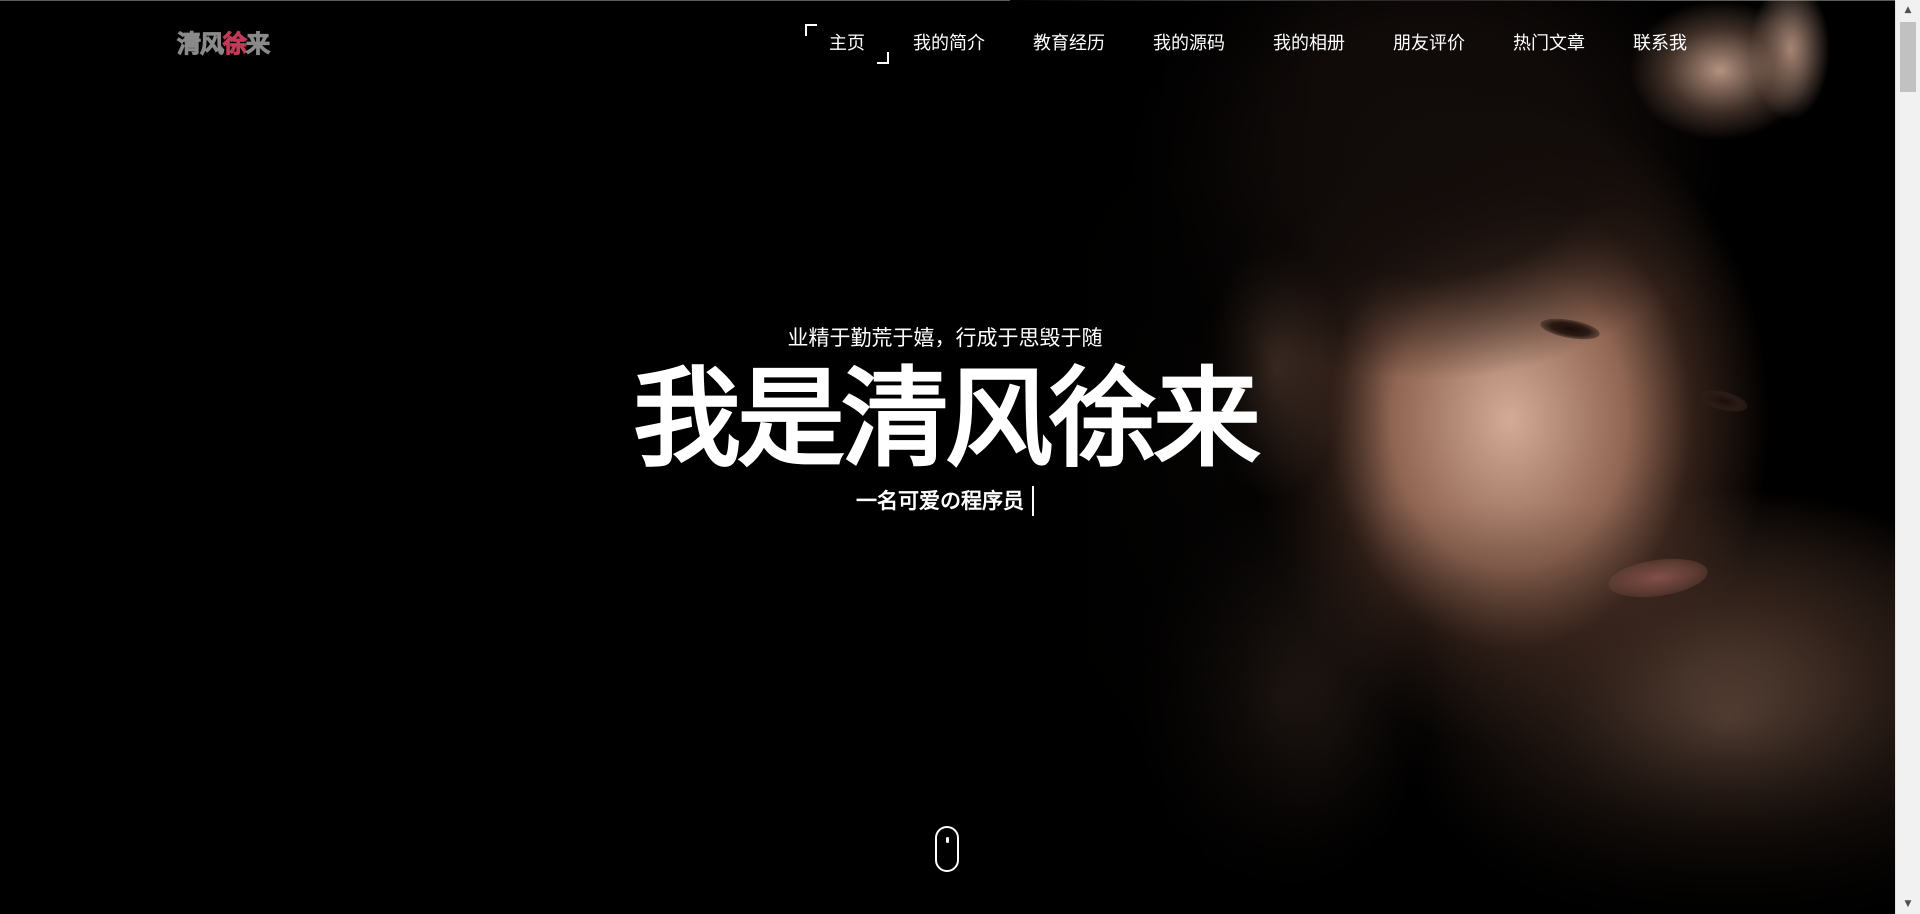 Image resolution: width=1920 pixels, height=914 pixels. I want to click on nav-item-home: 主页, so click(847, 44).